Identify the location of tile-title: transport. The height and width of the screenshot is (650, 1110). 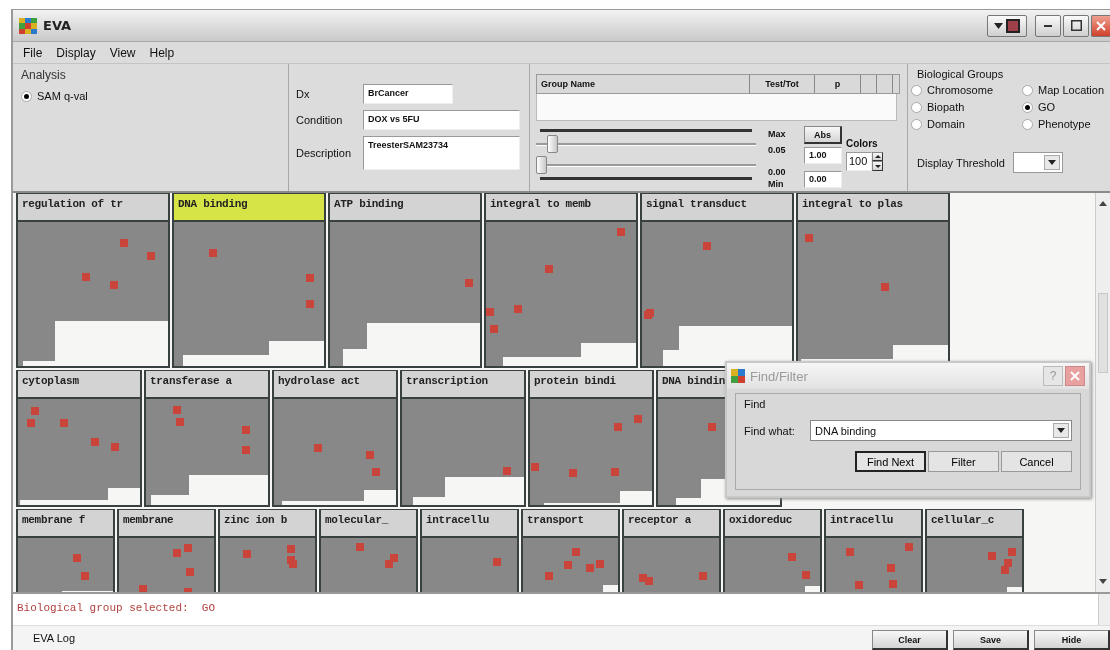
(570, 524).